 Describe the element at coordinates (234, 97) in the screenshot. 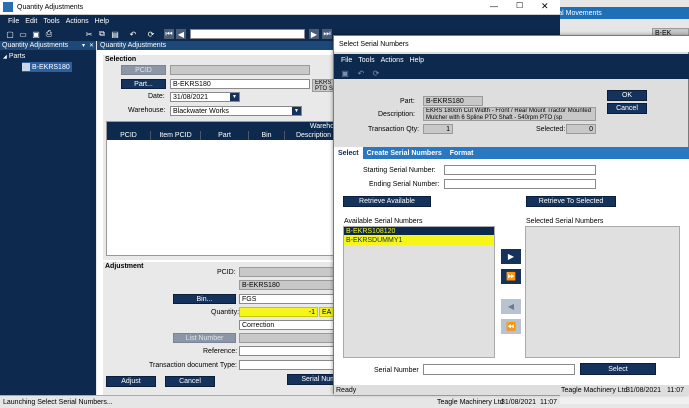

I see `calendar-icon: ▼` at that location.